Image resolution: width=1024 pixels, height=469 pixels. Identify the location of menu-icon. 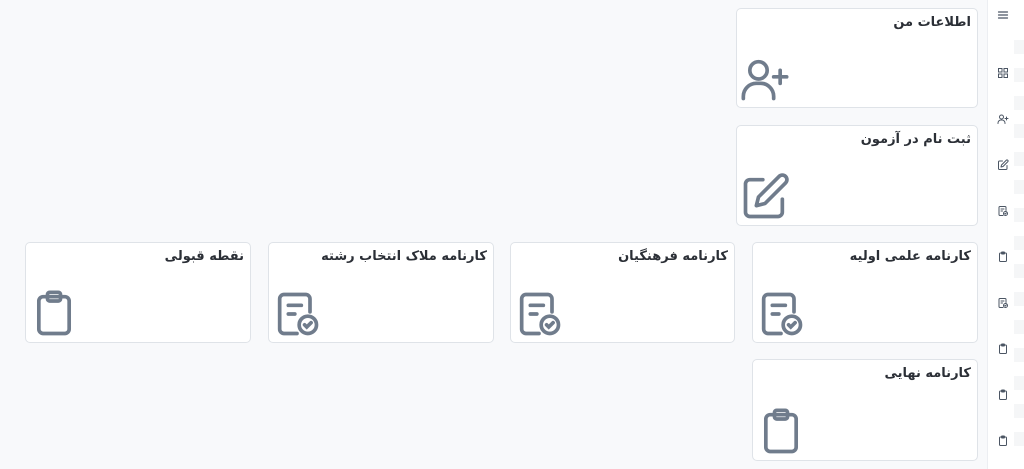
(1003, 15).